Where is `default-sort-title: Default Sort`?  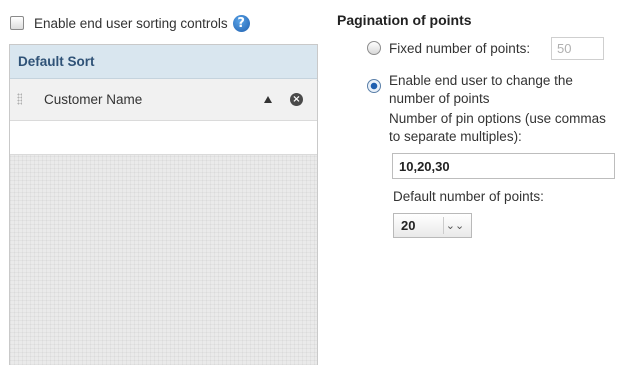
default-sort-title: Default Sort is located at coordinates (163, 62).